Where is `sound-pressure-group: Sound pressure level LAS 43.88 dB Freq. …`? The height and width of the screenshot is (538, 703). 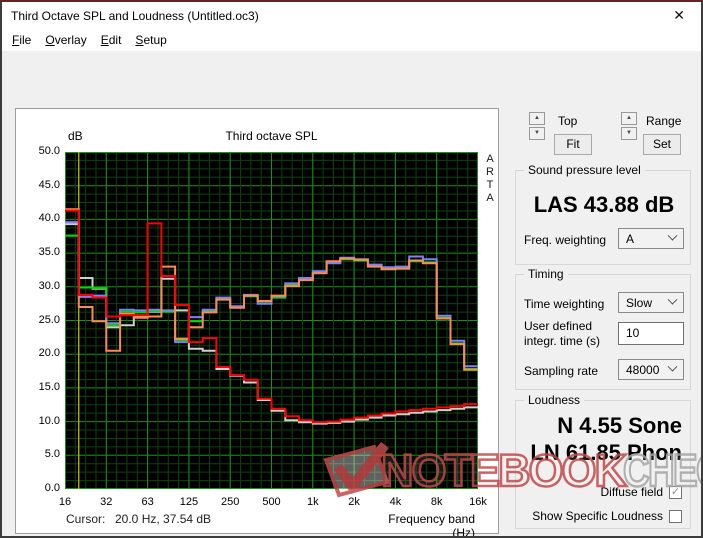 sound-pressure-group: Sound pressure level LAS 43.88 dB Freq. … is located at coordinates (603, 214).